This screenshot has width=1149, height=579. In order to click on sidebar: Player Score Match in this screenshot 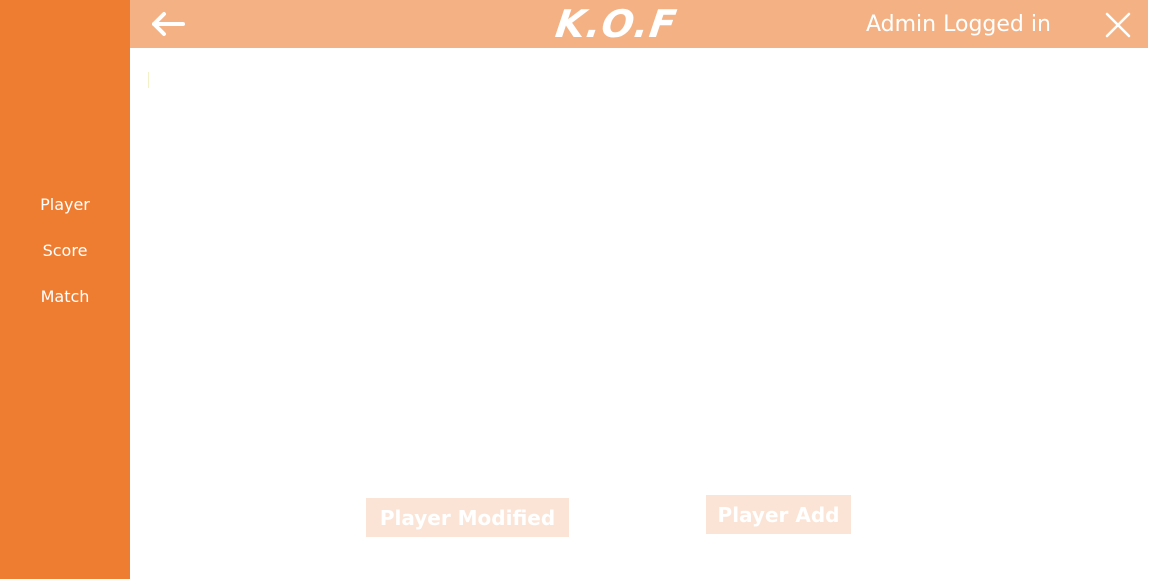, I will do `click(65, 289)`.